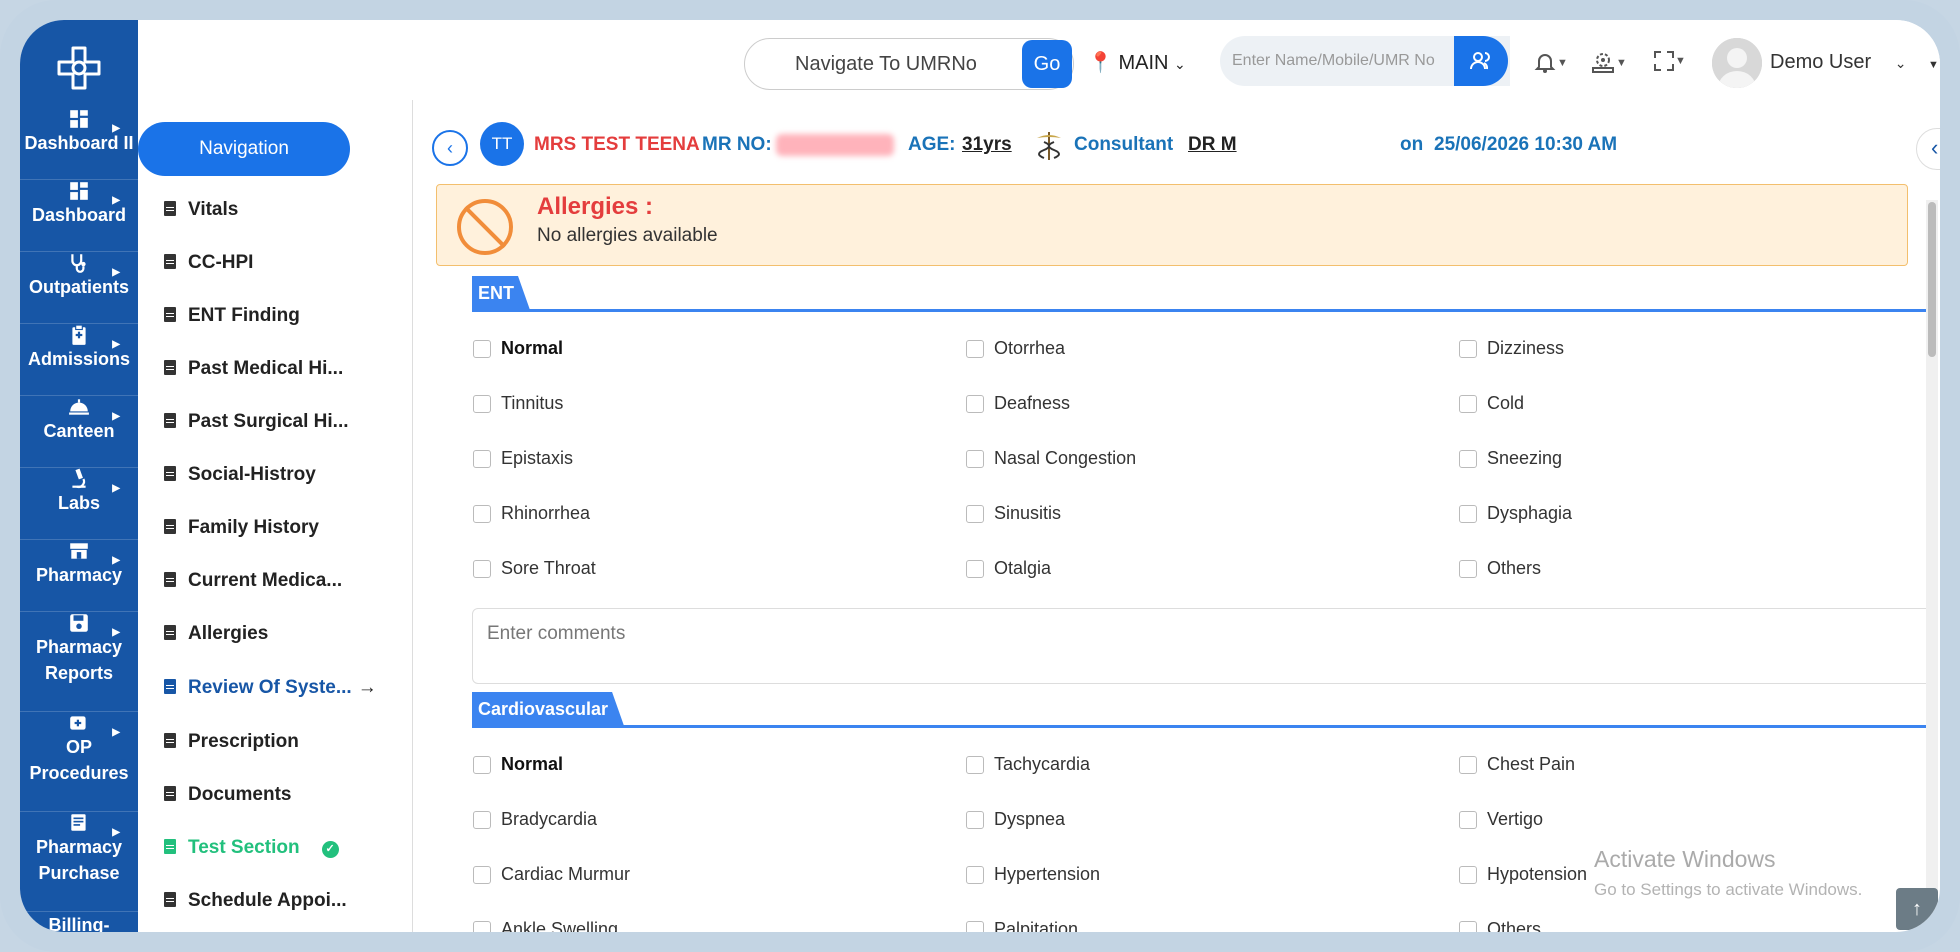  I want to click on bell-icon, so click(1545, 63).